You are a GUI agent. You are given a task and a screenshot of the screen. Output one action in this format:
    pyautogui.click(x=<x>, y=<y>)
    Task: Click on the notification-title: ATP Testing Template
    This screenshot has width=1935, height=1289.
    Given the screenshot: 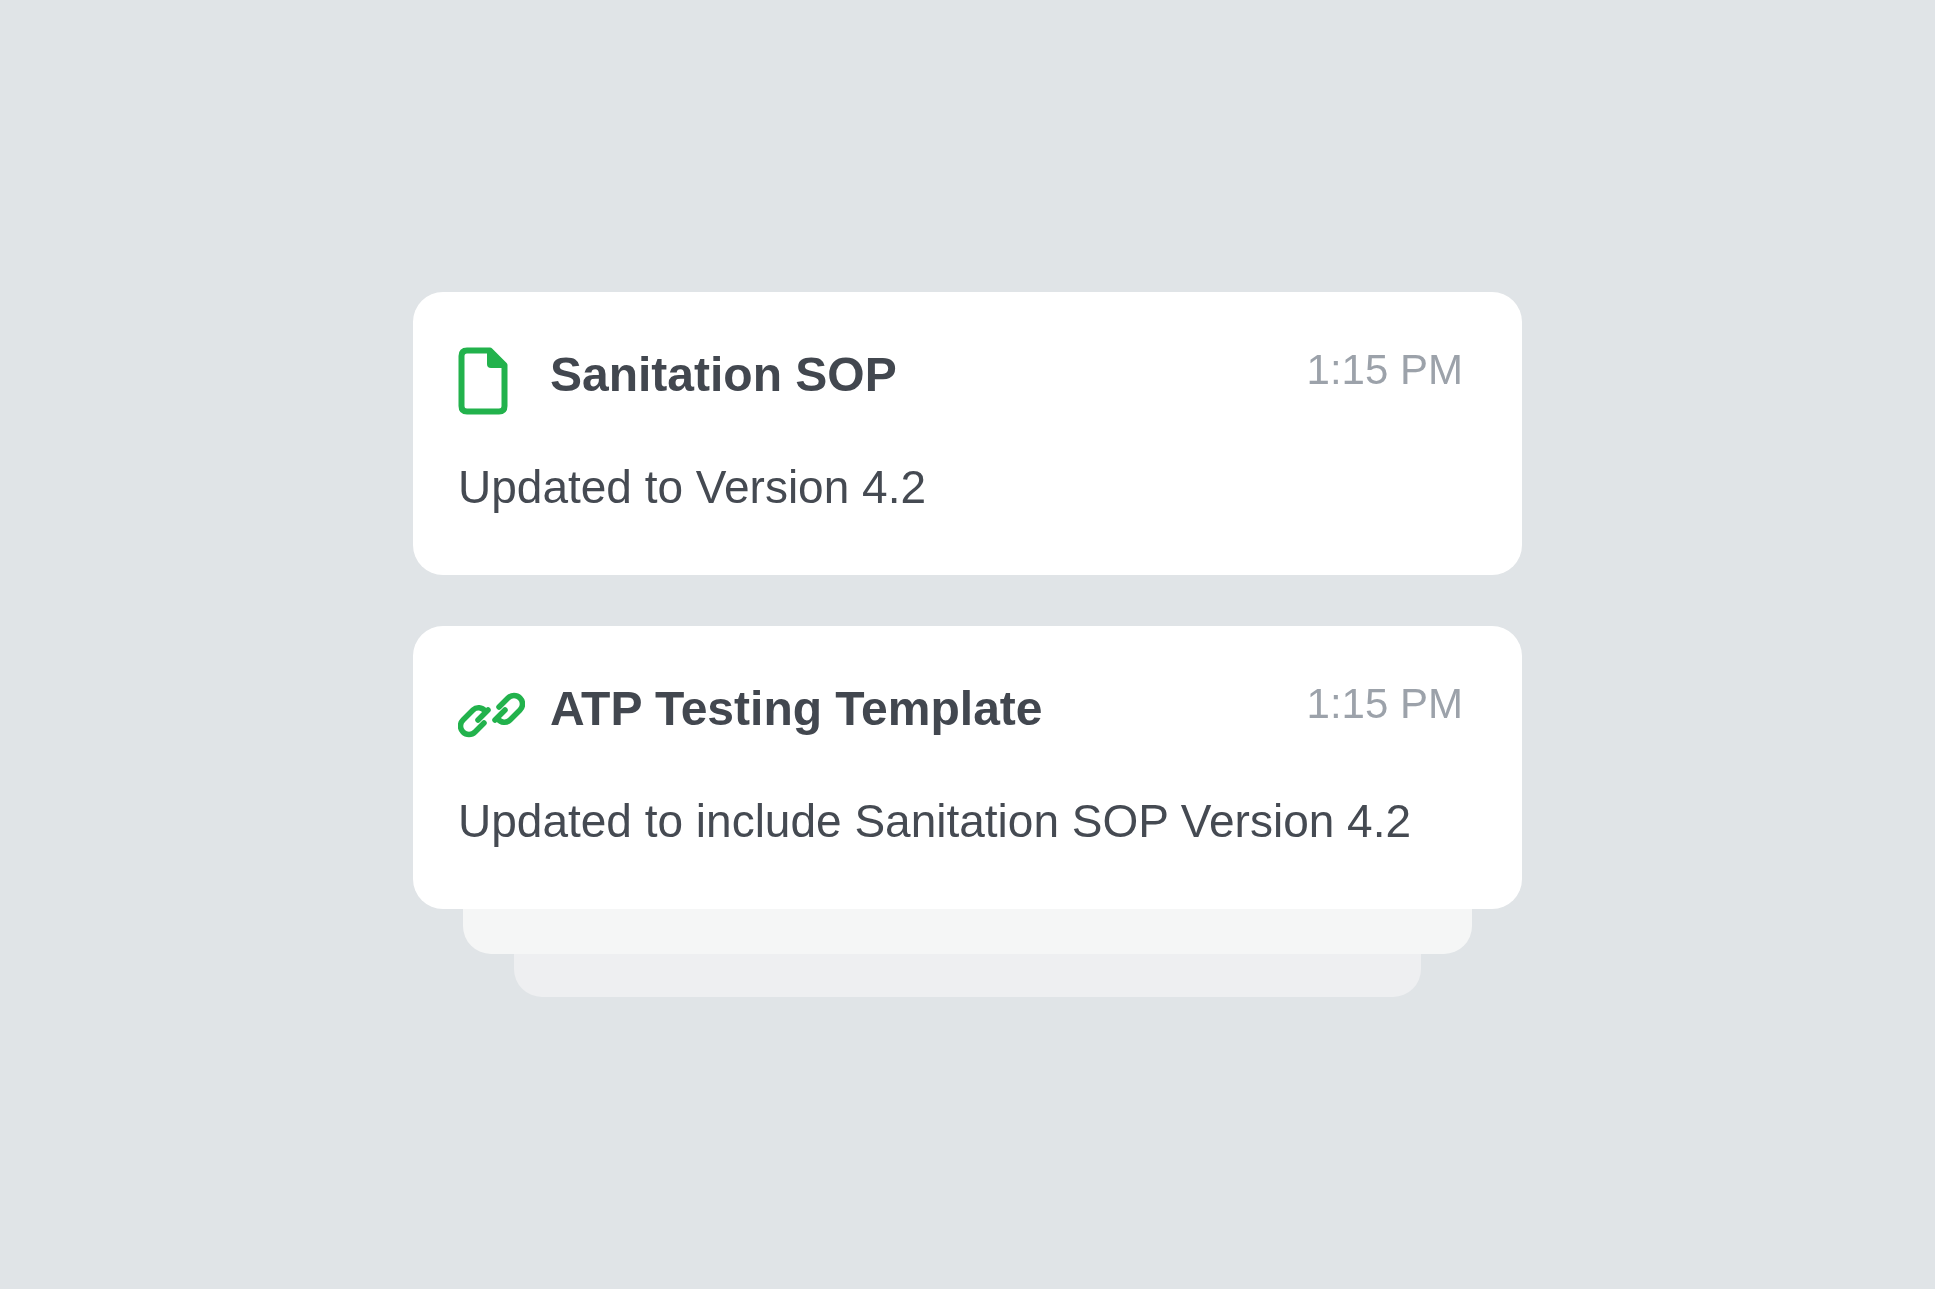 What is the action you would take?
    pyautogui.click(x=796, y=709)
    